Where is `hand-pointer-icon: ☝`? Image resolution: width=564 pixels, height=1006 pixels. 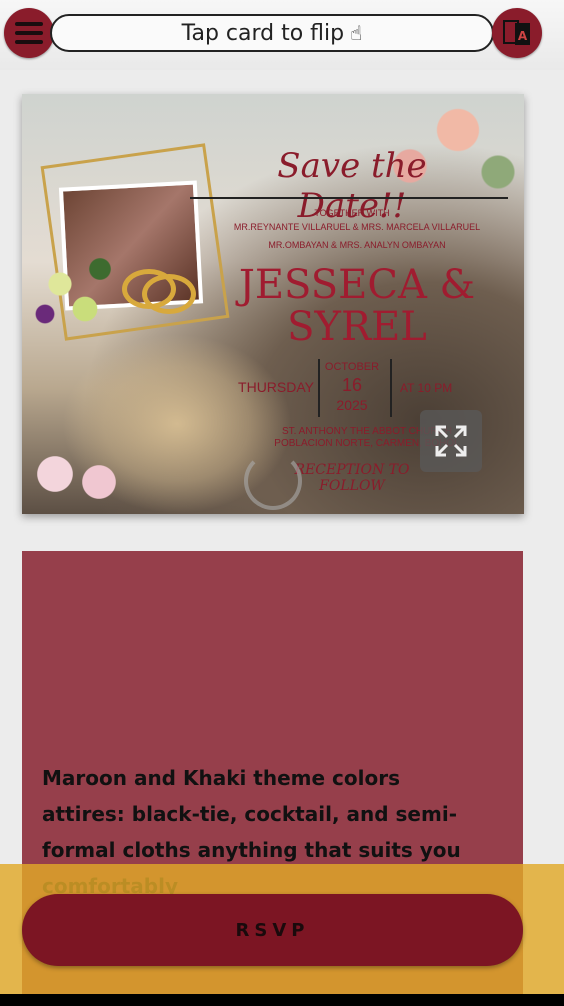
hand-pointer-icon: ☝ is located at coordinates (356, 33).